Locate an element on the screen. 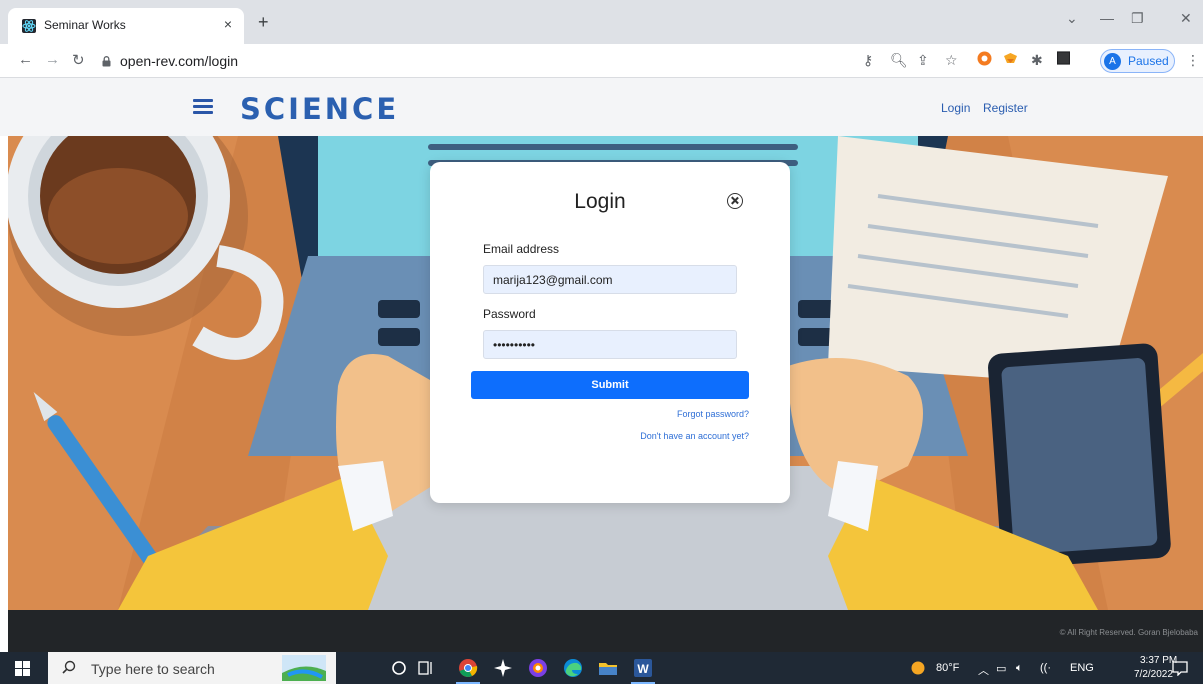 This screenshot has height=686, width=1203. window-close-icon: ✕ is located at coordinates (1186, 18).